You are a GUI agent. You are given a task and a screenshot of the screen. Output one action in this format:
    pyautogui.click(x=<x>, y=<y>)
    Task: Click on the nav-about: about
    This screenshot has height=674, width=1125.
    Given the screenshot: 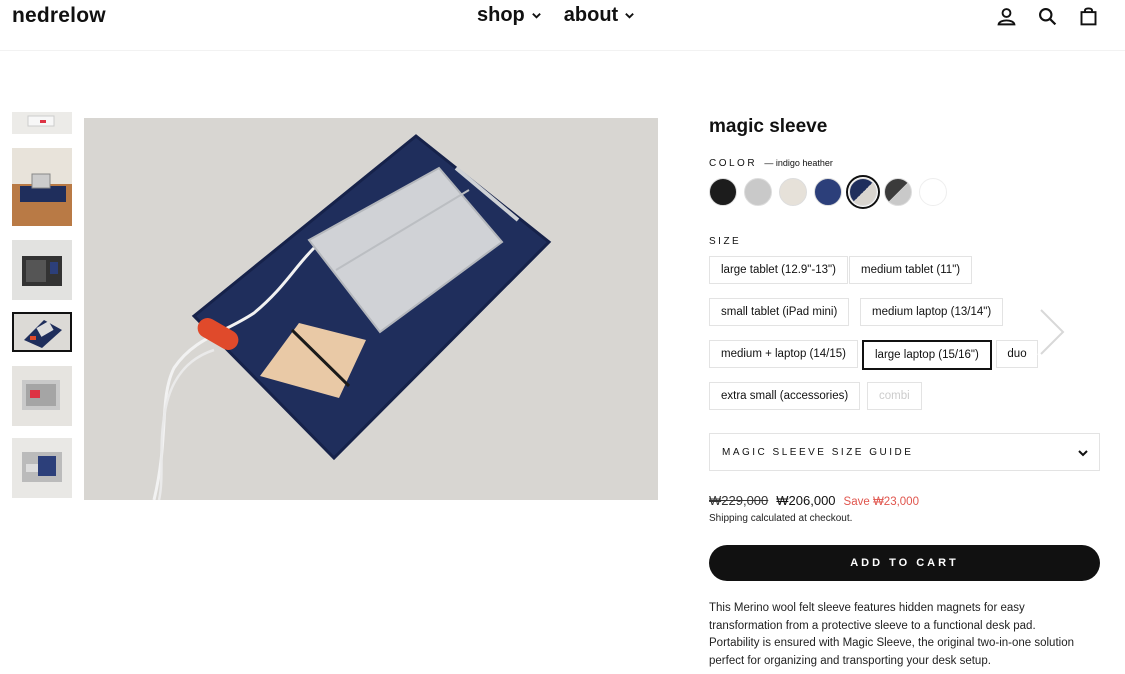 What is the action you would take?
    pyautogui.click(x=599, y=15)
    